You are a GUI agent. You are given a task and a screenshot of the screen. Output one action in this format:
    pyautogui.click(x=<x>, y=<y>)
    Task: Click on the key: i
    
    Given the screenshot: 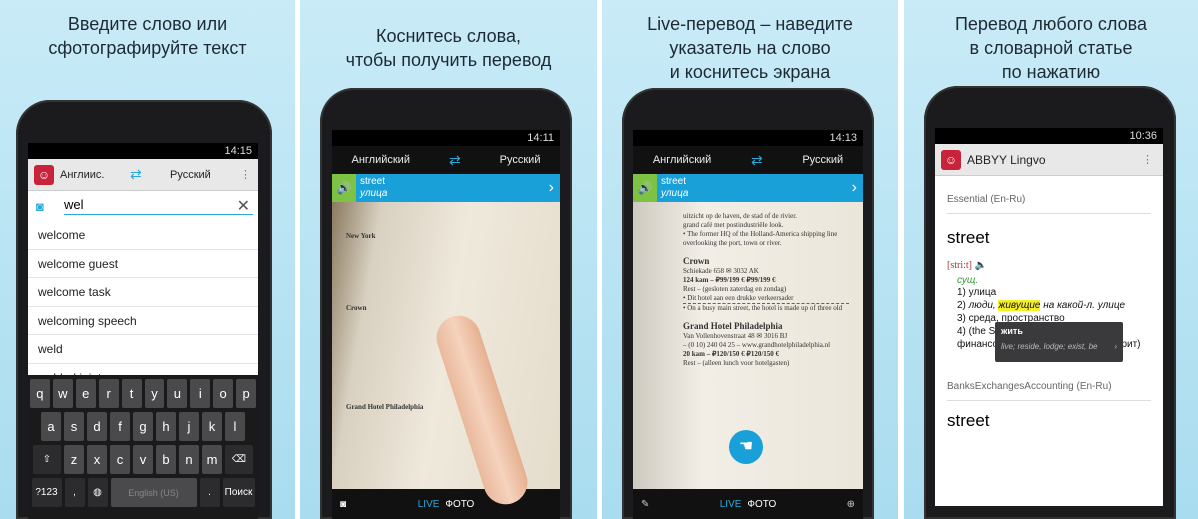 What is the action you would take?
    pyautogui.click(x=200, y=393)
    